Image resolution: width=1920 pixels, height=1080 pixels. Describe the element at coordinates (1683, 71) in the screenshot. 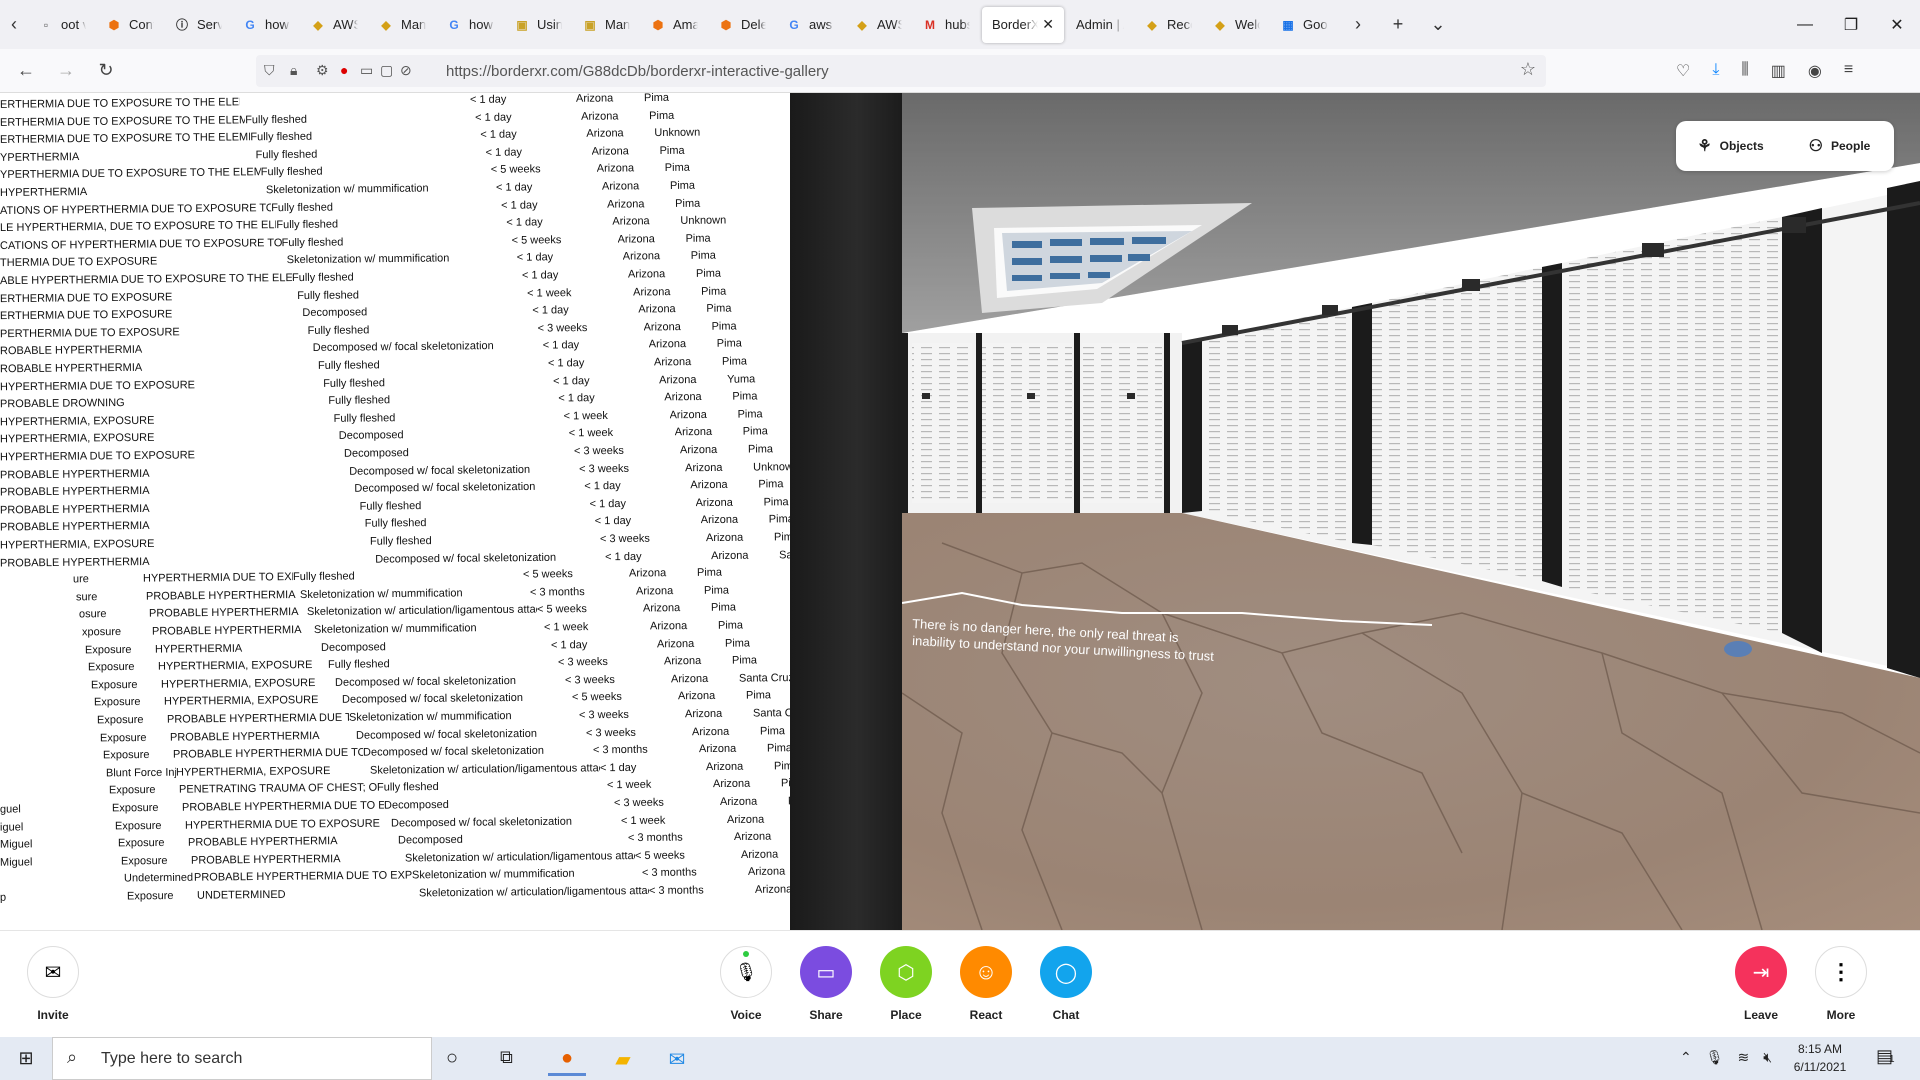

I see `pocket-icon: ♡` at that location.